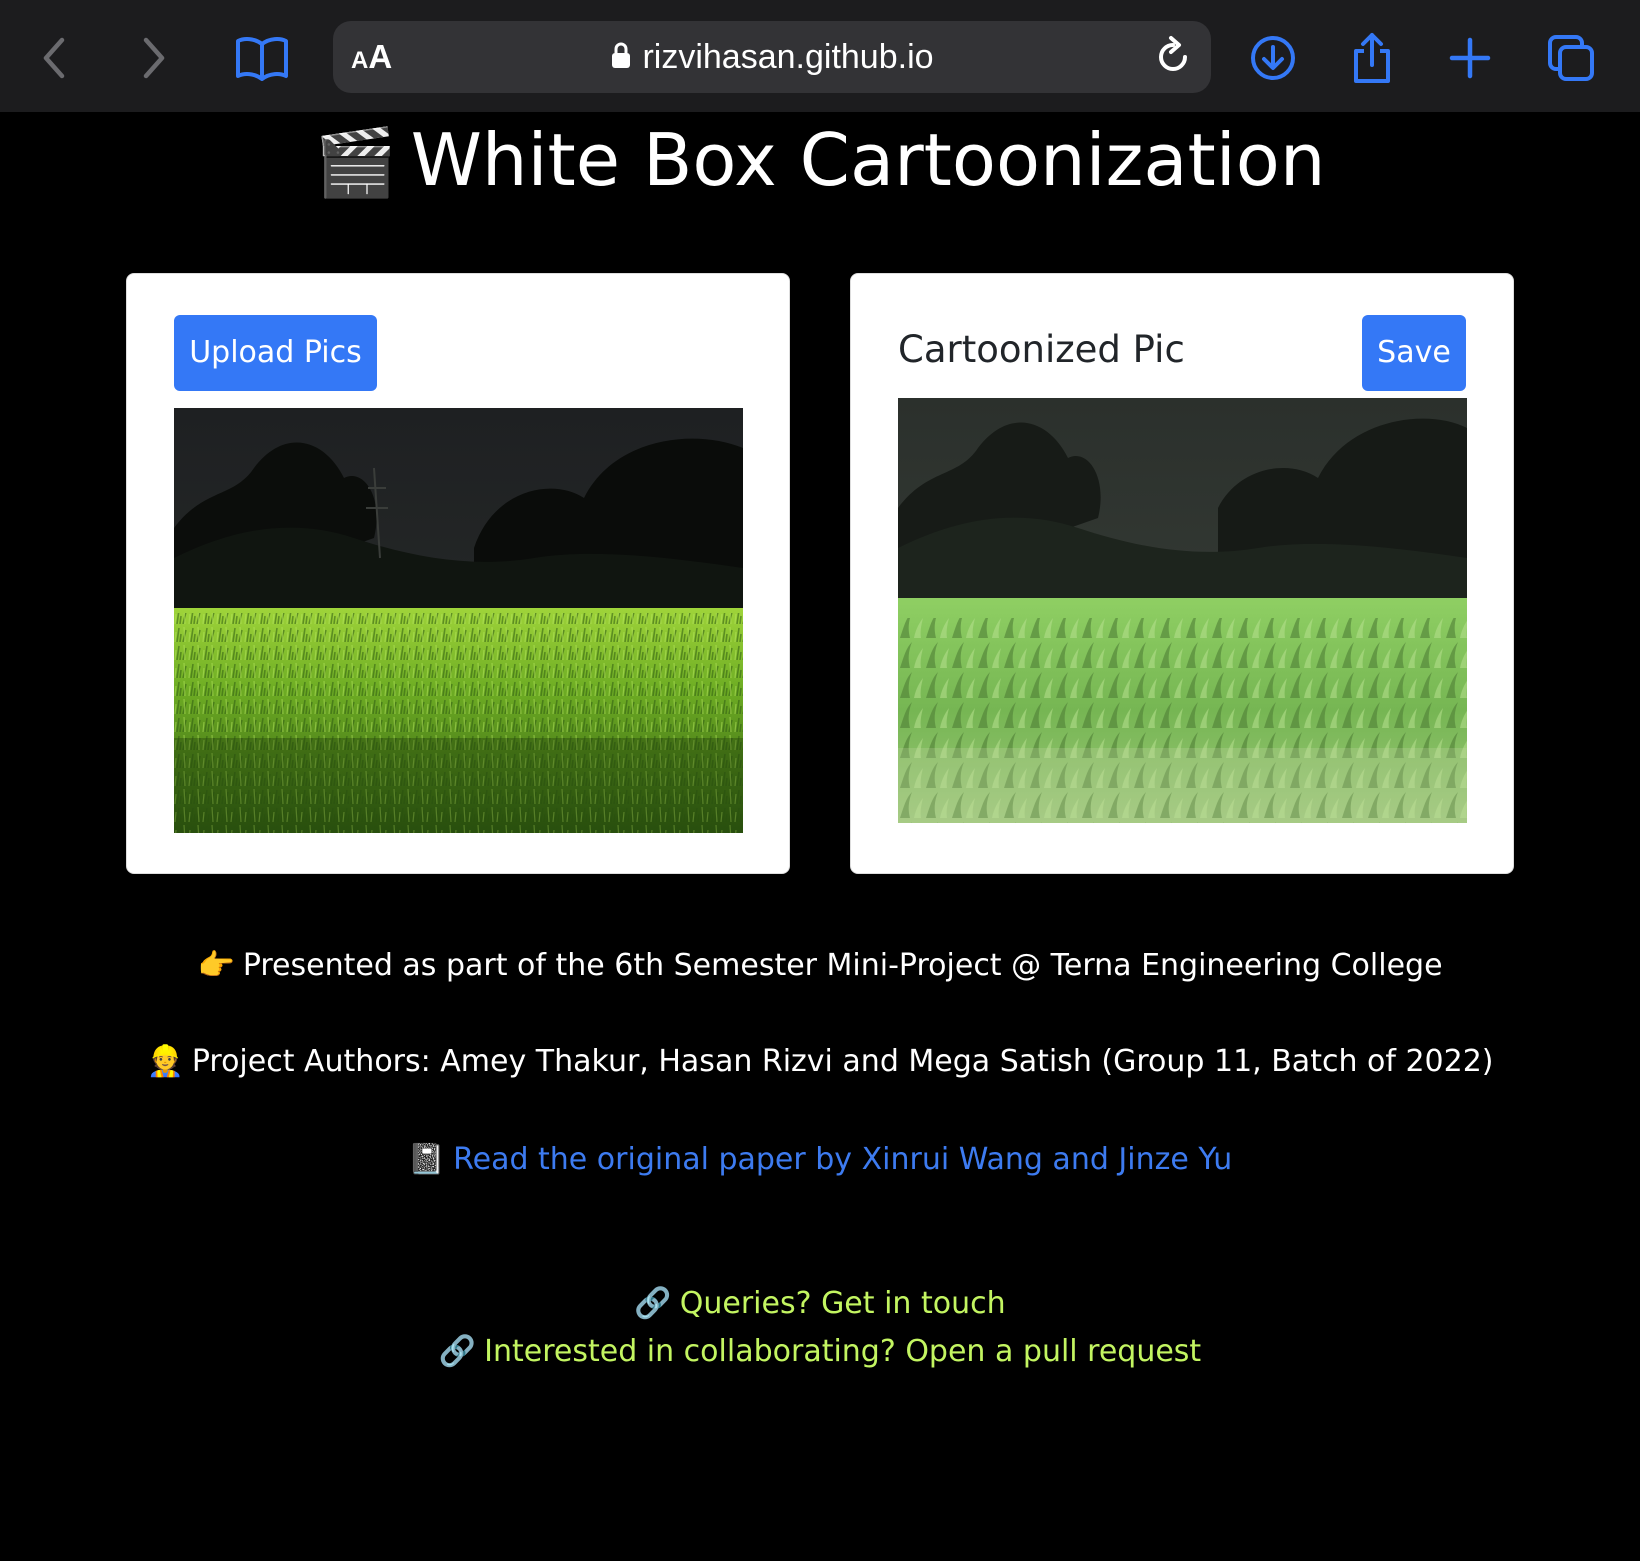  What do you see at coordinates (154, 58) in the screenshot?
I see `forward-icon` at bounding box center [154, 58].